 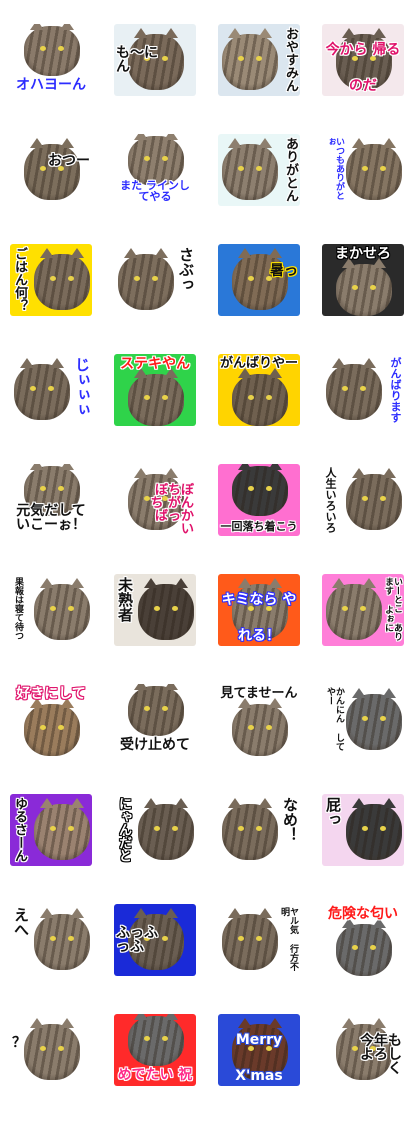 I want to click on sticker-caption: 暑っ, so click(x=284, y=271).